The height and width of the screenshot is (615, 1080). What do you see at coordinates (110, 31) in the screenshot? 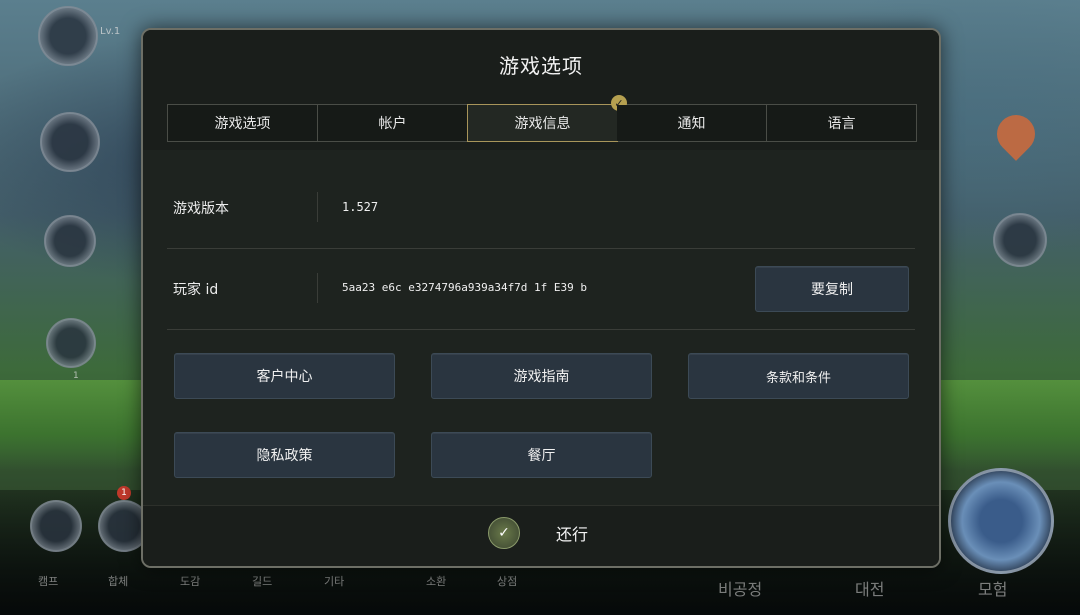
I see `player-level: Lv.1` at bounding box center [110, 31].